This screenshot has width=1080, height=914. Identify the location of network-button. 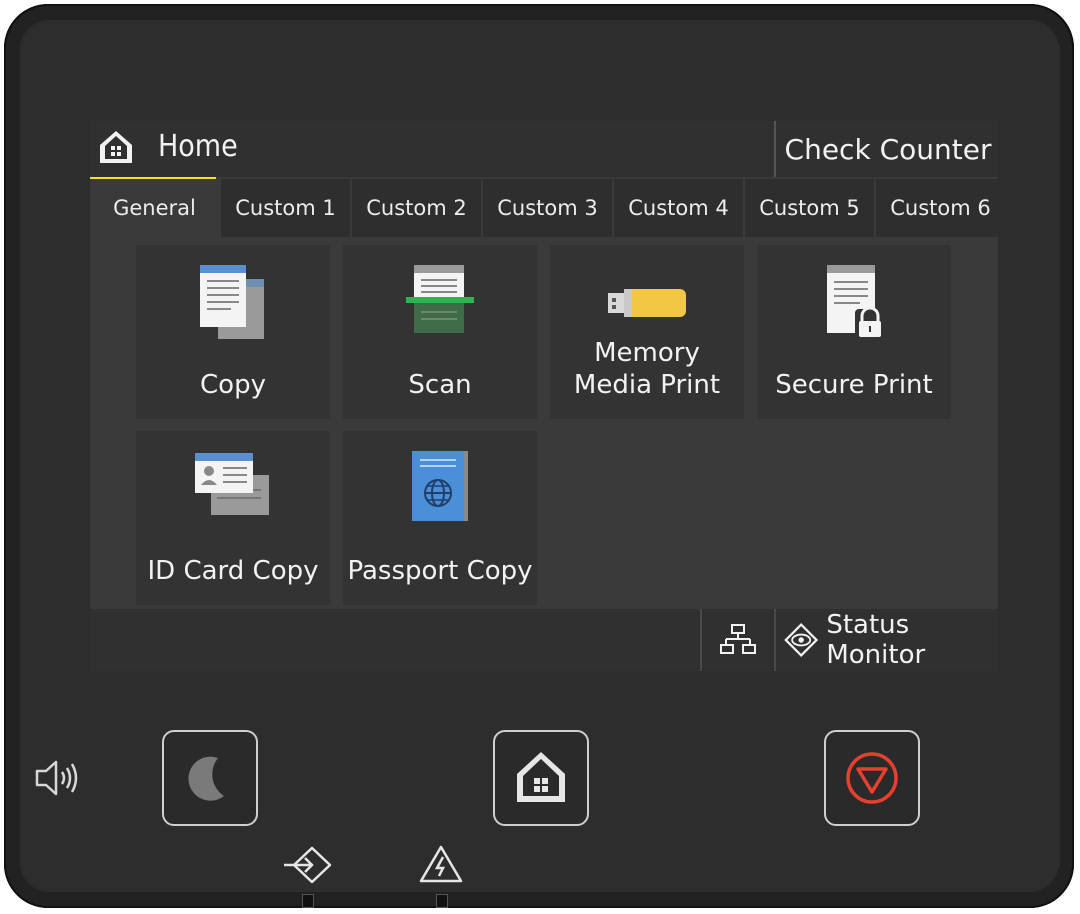
(738, 640).